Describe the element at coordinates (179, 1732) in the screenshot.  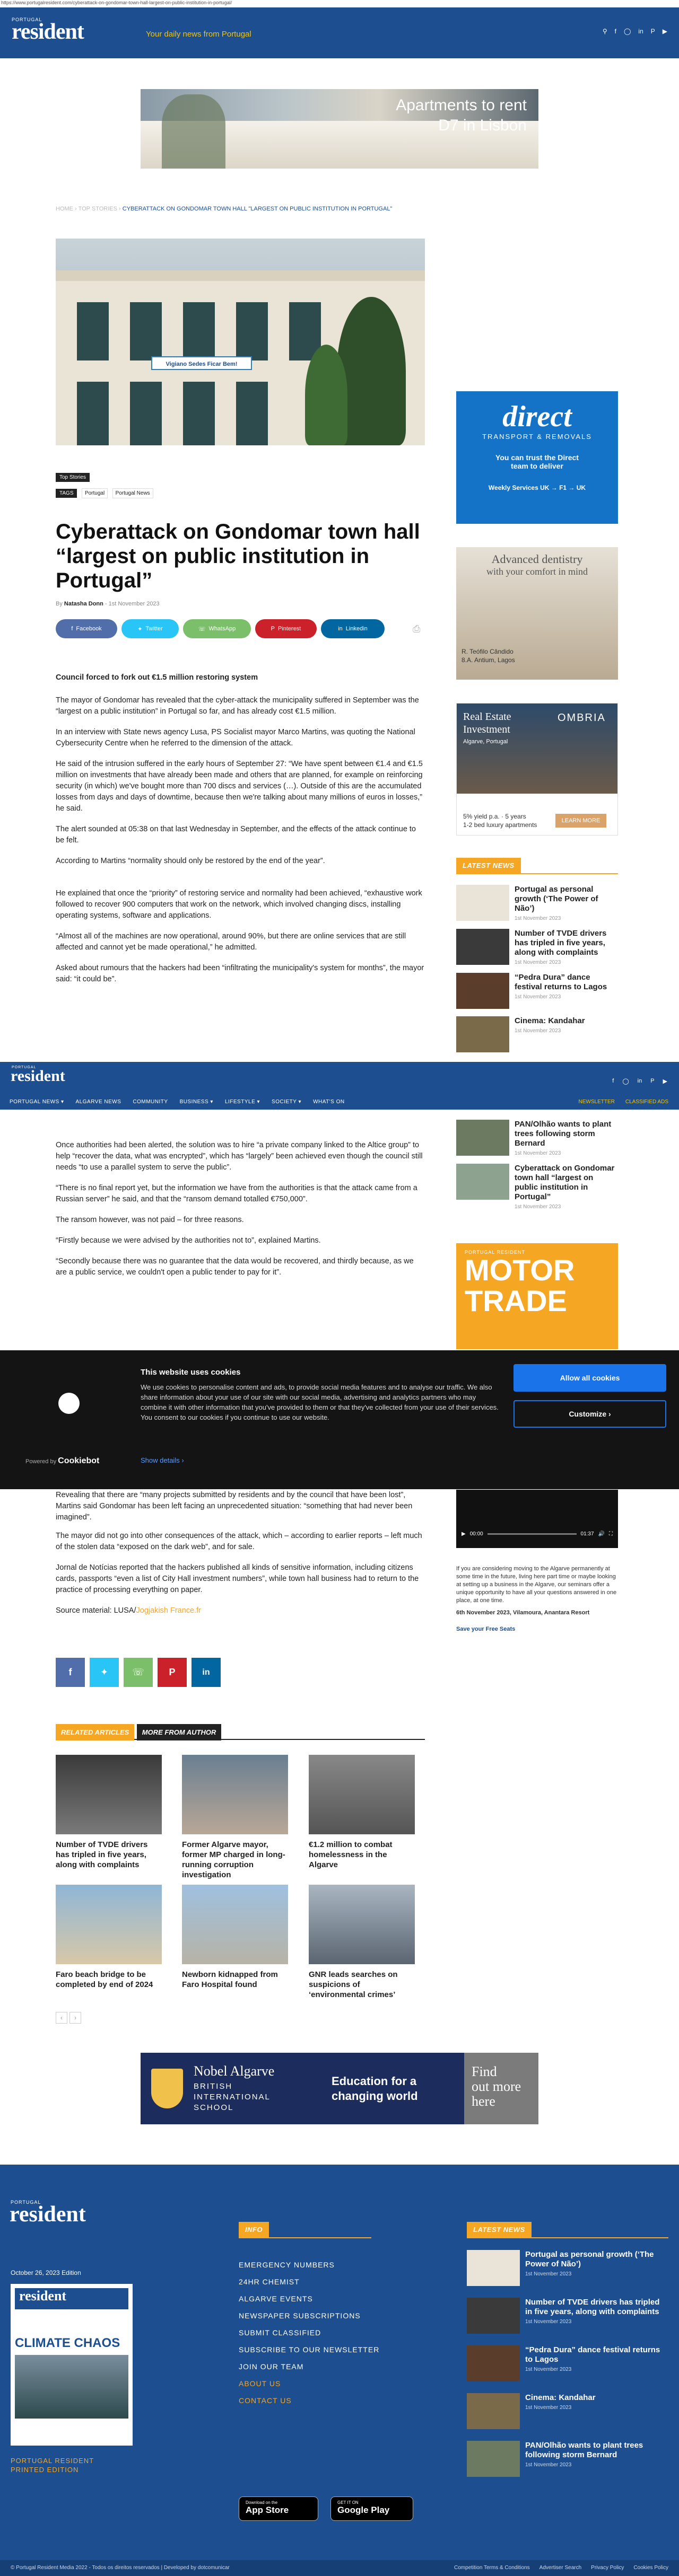
I see `tab-more-from-author: MORE FROM AUTHOR` at that location.